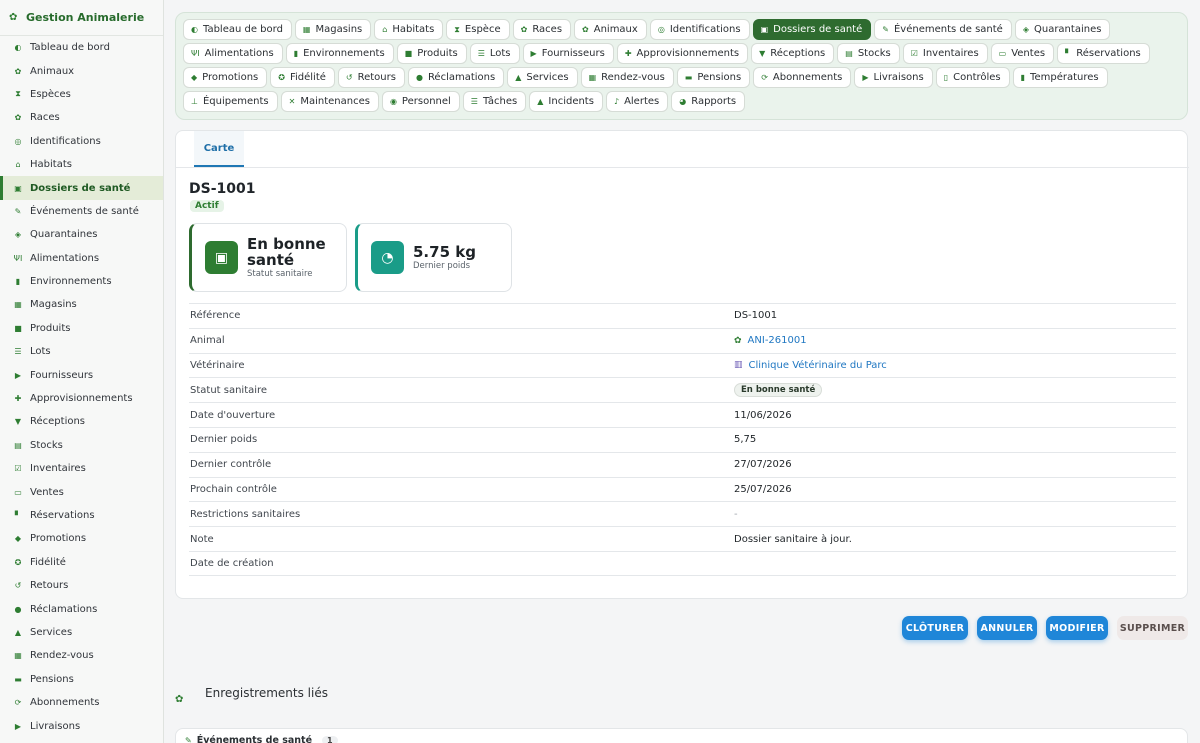 This screenshot has height=743, width=1200. Describe the element at coordinates (81, 117) in the screenshot. I see `sidebar-item-races: ✿ Races` at that location.